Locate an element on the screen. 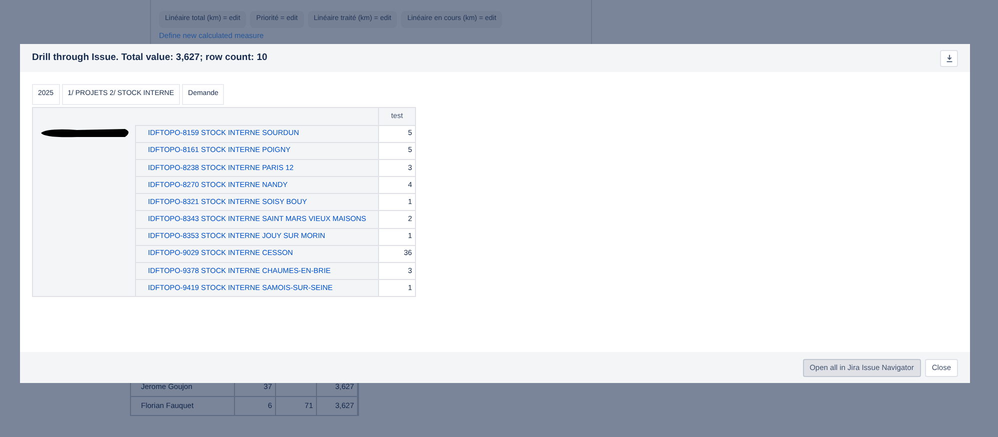  download-button is located at coordinates (949, 58).